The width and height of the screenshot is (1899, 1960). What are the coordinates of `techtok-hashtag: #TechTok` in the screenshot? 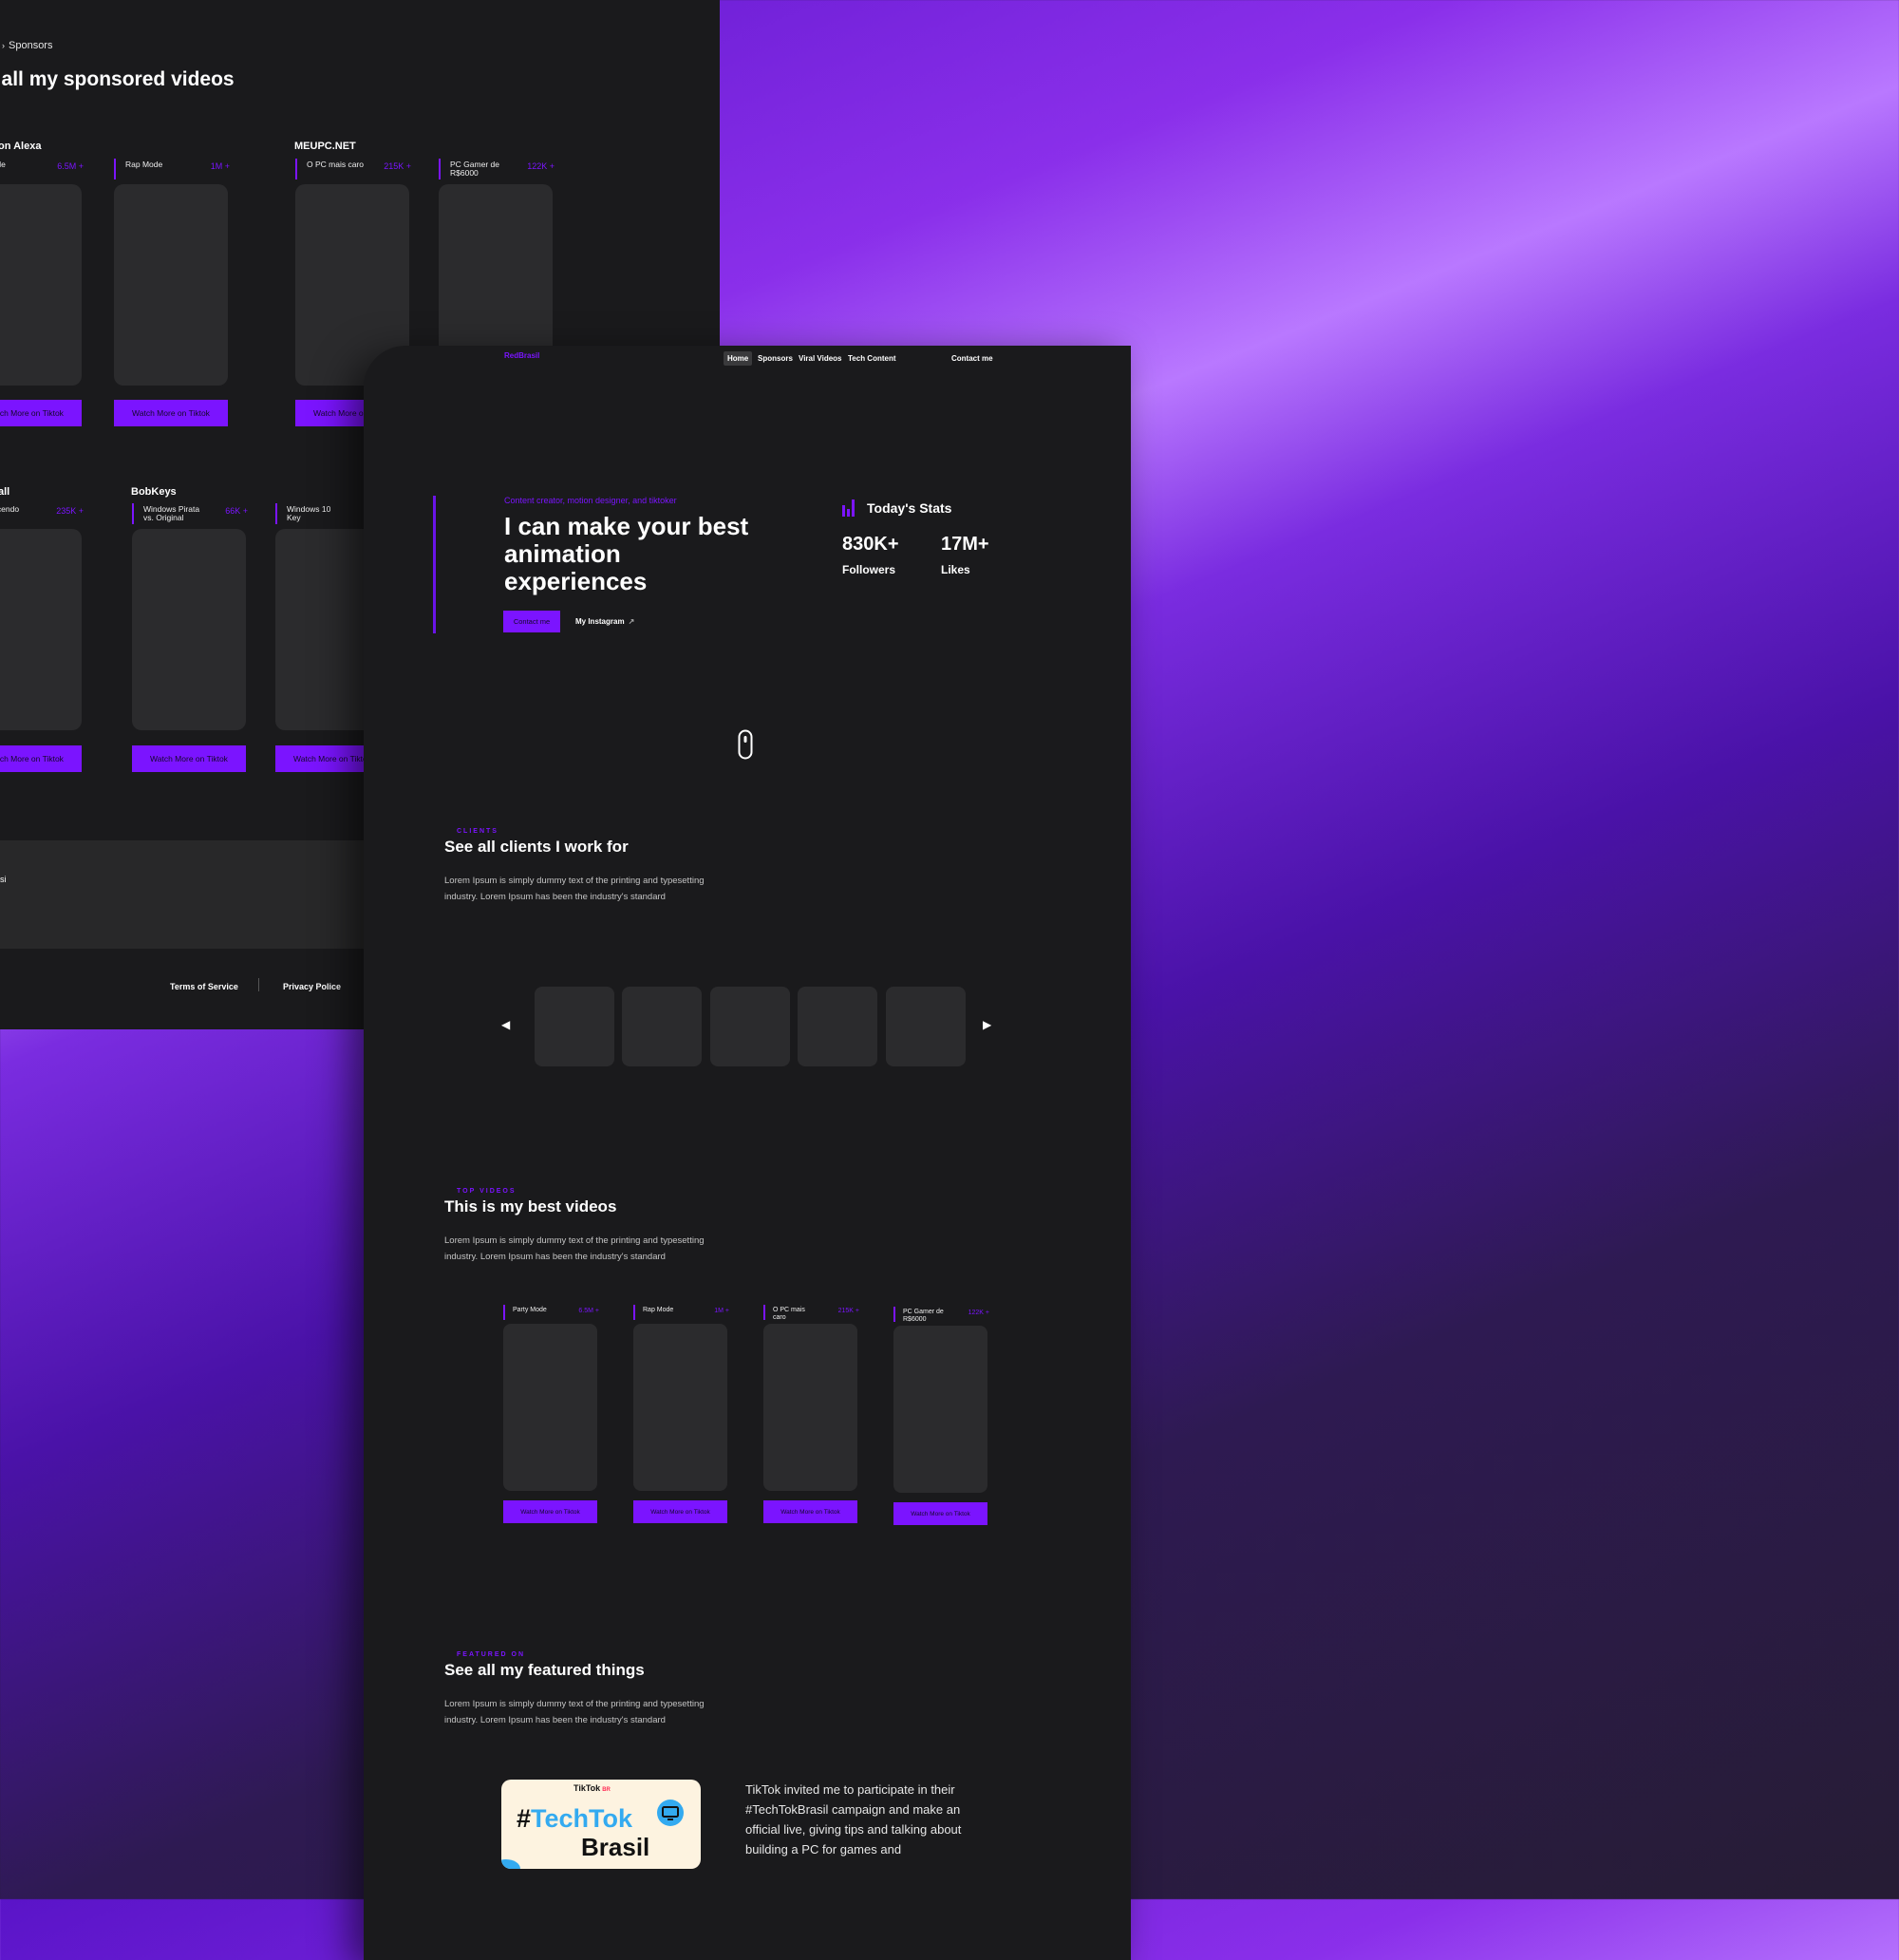 It's located at (574, 1819).